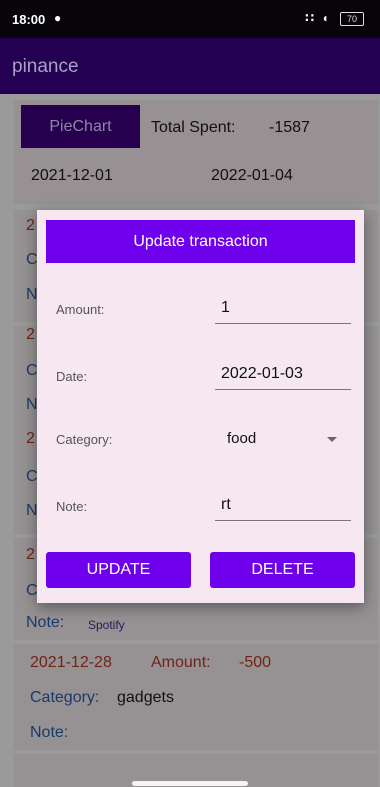 The width and height of the screenshot is (380, 787). What do you see at coordinates (318, 18) in the screenshot?
I see `signal-wifi-icon: ∶∶ ◖` at bounding box center [318, 18].